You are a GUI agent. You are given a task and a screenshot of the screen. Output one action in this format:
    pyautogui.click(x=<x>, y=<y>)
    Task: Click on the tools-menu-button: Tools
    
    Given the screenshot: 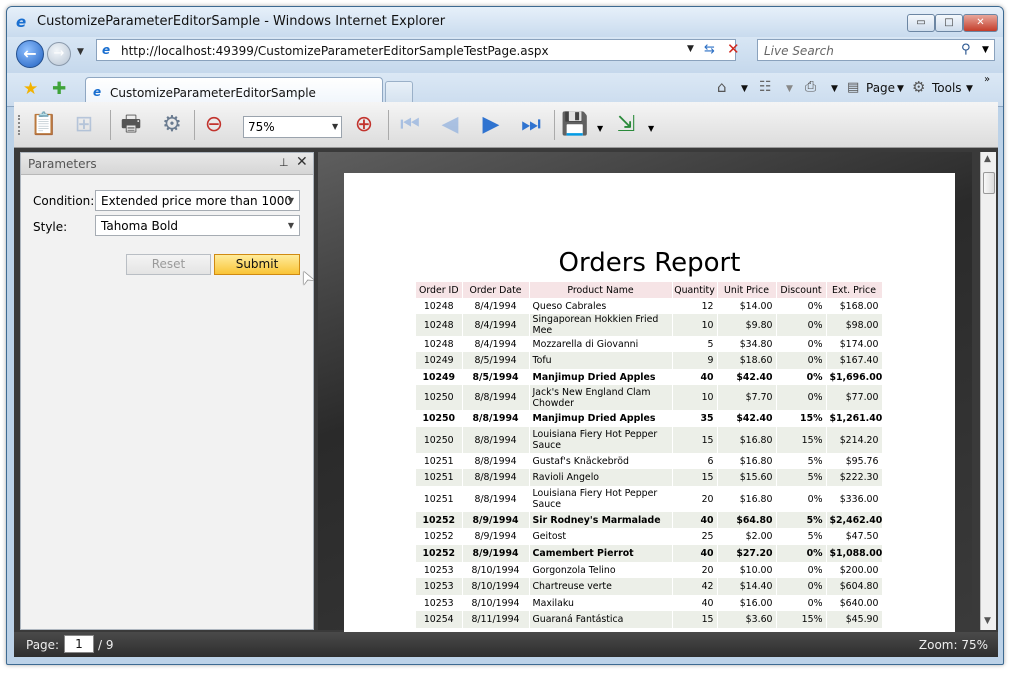 What is the action you would take?
    pyautogui.click(x=947, y=88)
    